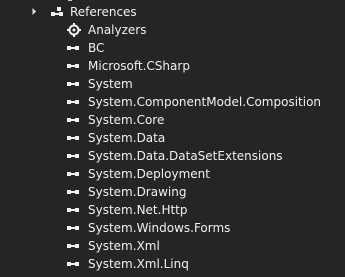  Describe the element at coordinates (139, 66) in the screenshot. I see `tree-node-label: Microsoft.CSharp` at that location.